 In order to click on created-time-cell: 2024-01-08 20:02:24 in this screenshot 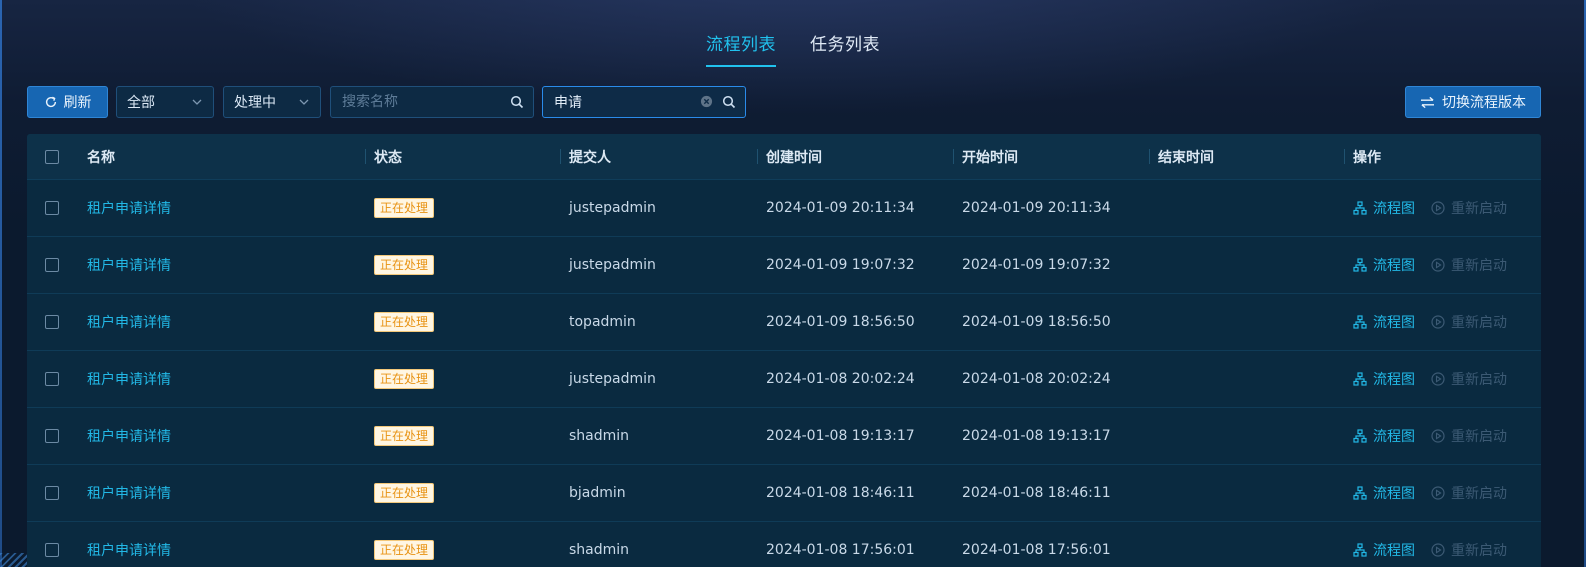, I will do `click(840, 379)`.